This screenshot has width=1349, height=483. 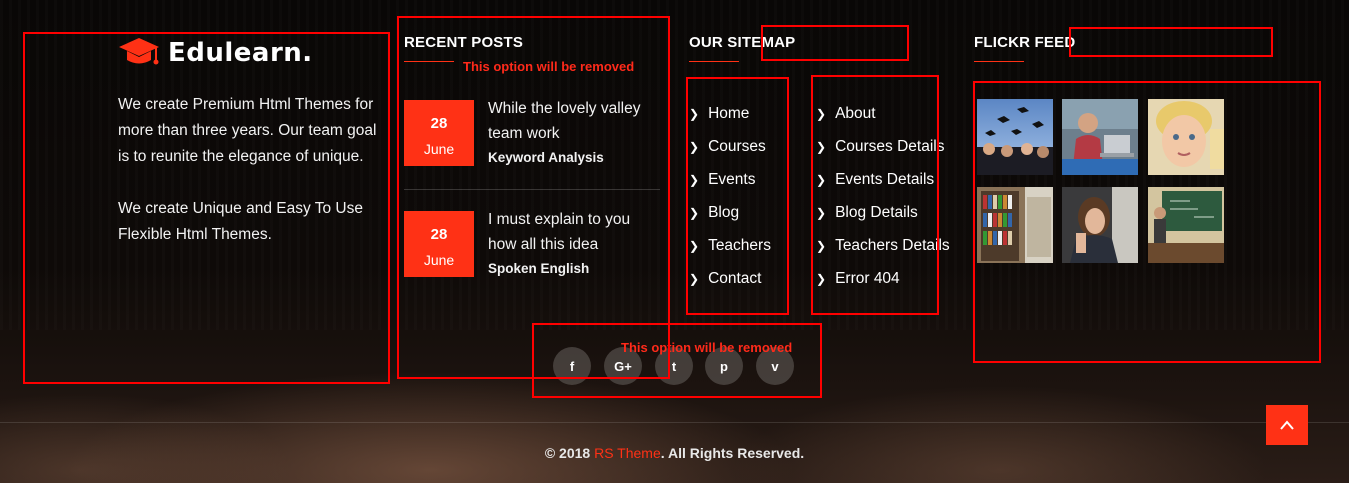 I want to click on footer-divider, so click(x=674, y=422).